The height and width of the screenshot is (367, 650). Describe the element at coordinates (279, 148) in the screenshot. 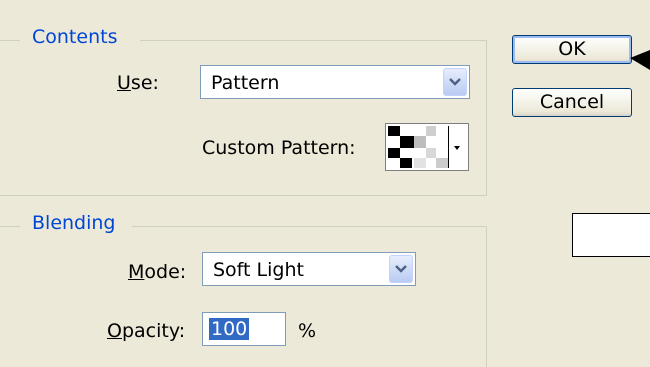

I see `custom-pattern-label: Custom Pattern:` at that location.